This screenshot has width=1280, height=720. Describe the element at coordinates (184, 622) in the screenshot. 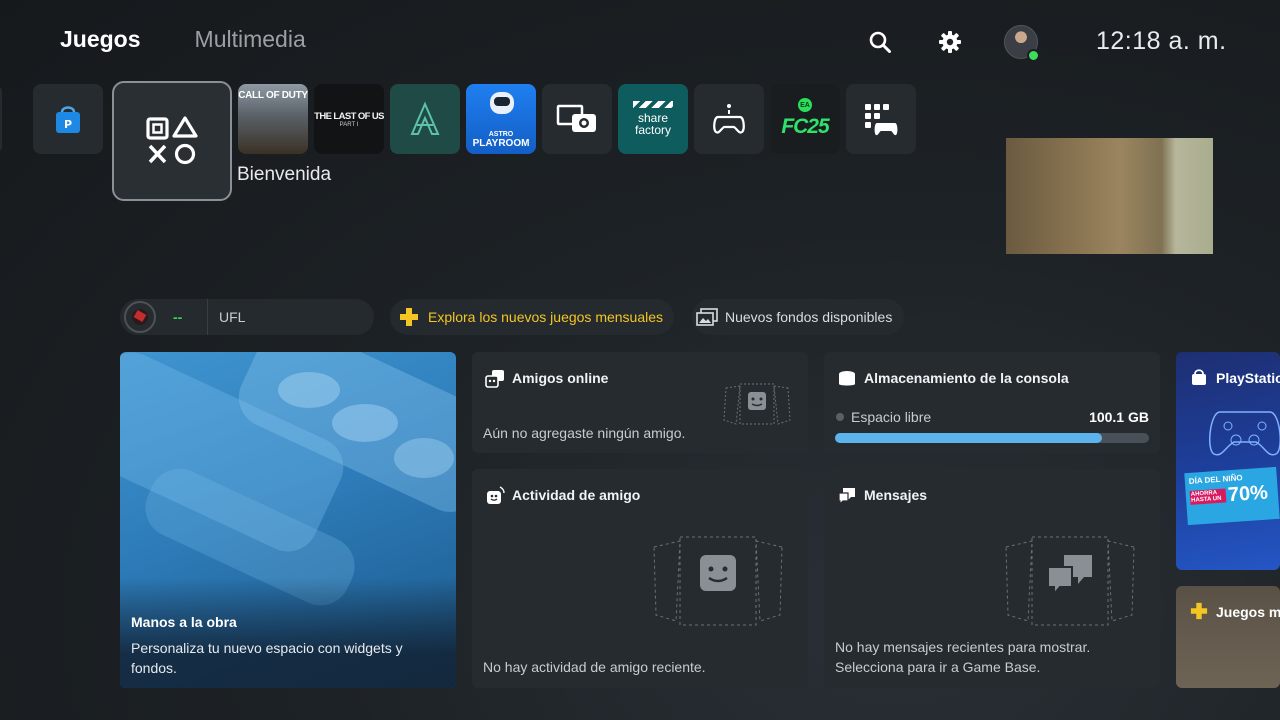

I see `hero-title: Manos a la obra` at that location.